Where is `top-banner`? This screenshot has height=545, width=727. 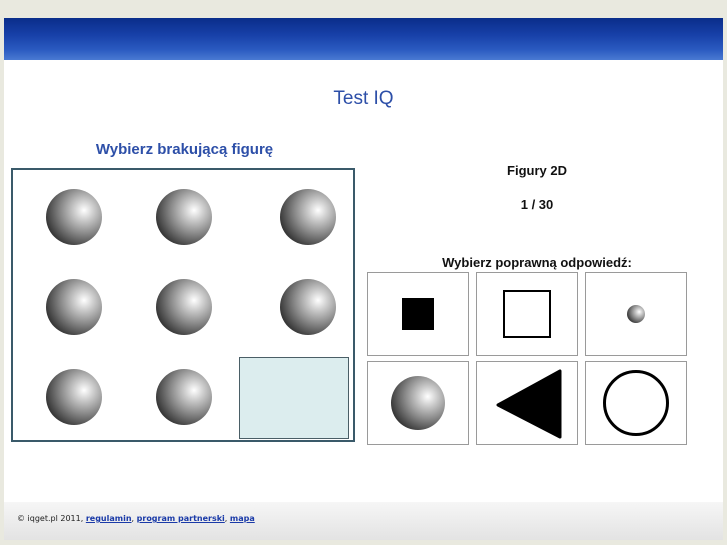 top-banner is located at coordinates (363, 39).